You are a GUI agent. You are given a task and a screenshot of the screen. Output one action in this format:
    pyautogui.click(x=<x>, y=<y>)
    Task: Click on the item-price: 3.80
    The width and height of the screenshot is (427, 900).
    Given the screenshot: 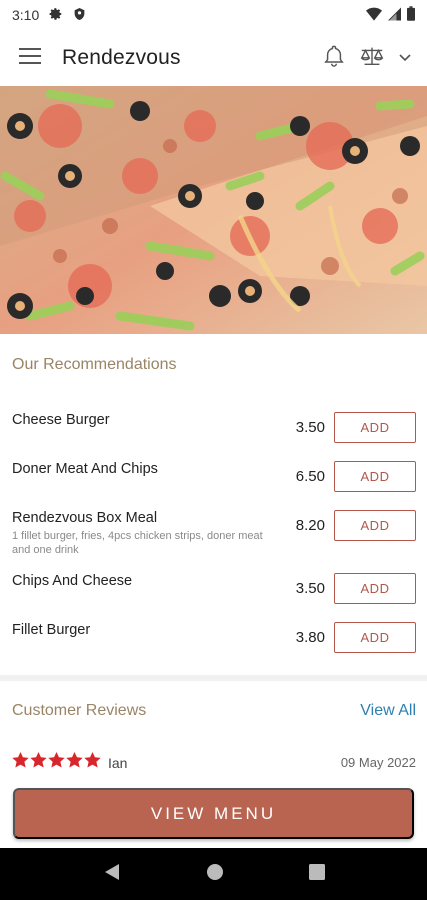 What is the action you would take?
    pyautogui.click(x=310, y=637)
    